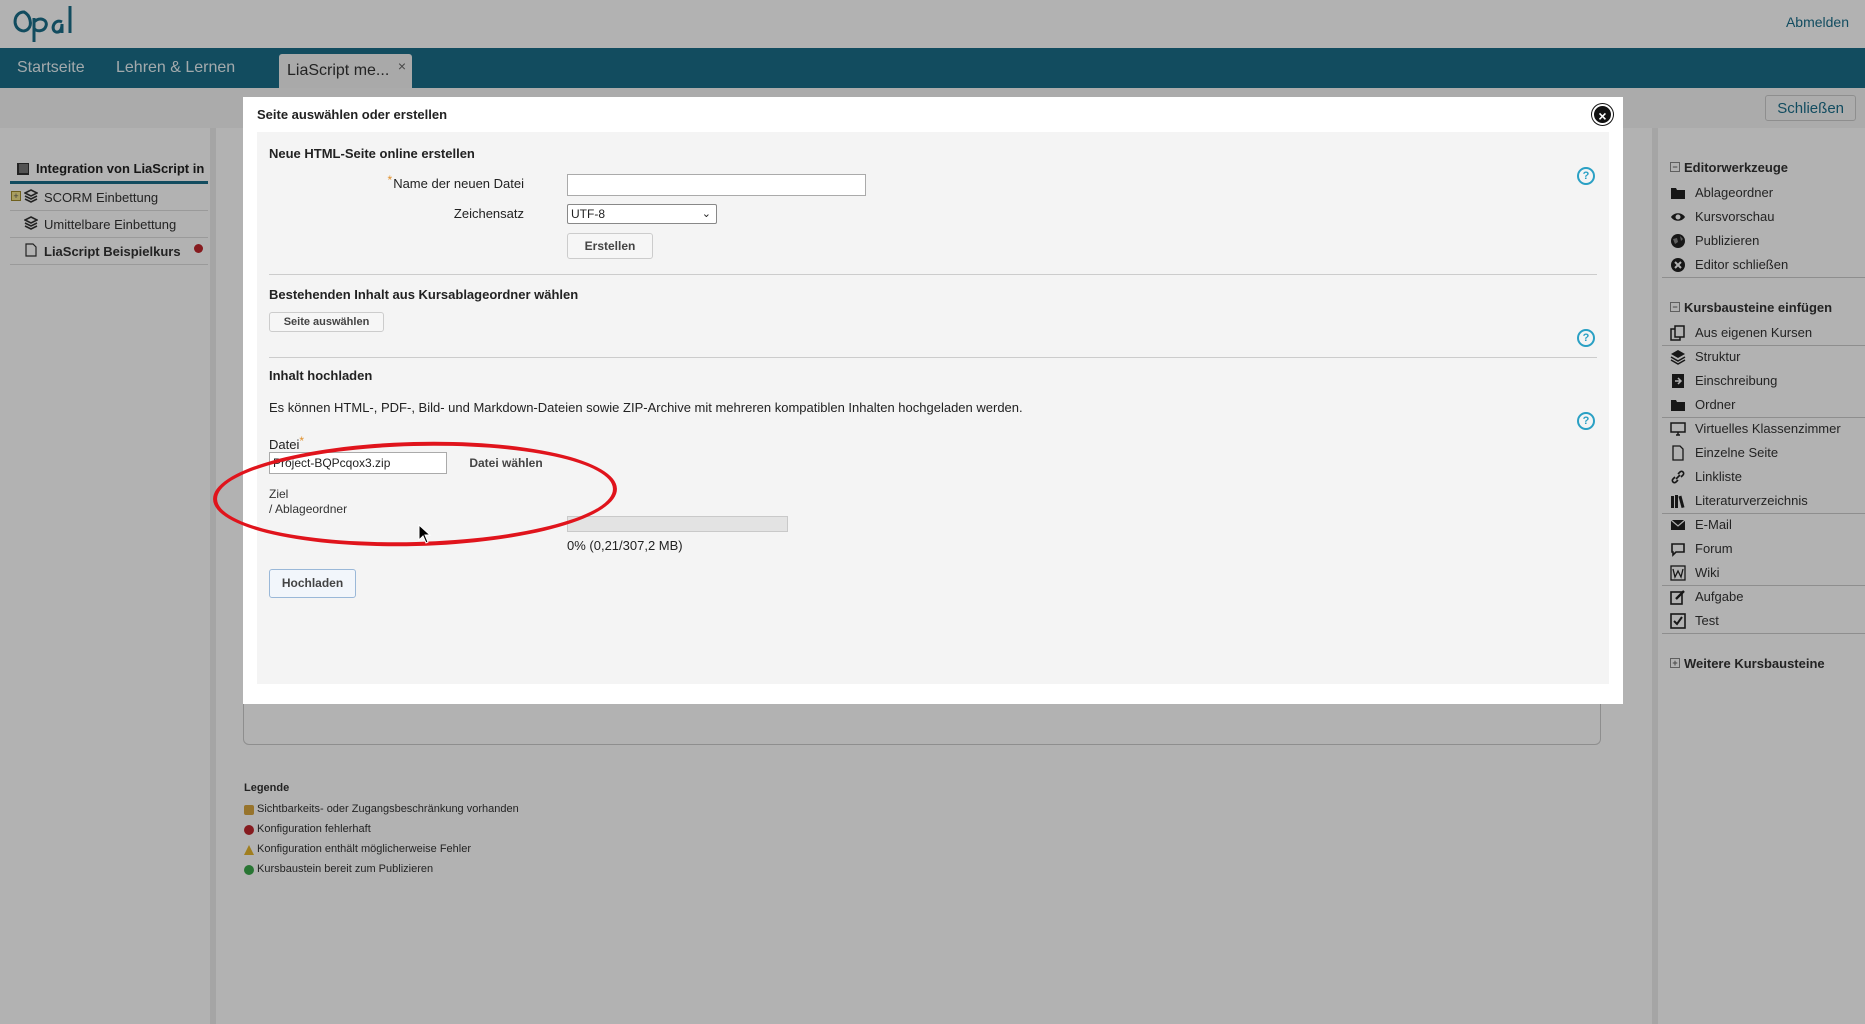  What do you see at coordinates (321, 375) in the screenshot?
I see `upload-section-title: Inhalt hochladen` at bounding box center [321, 375].